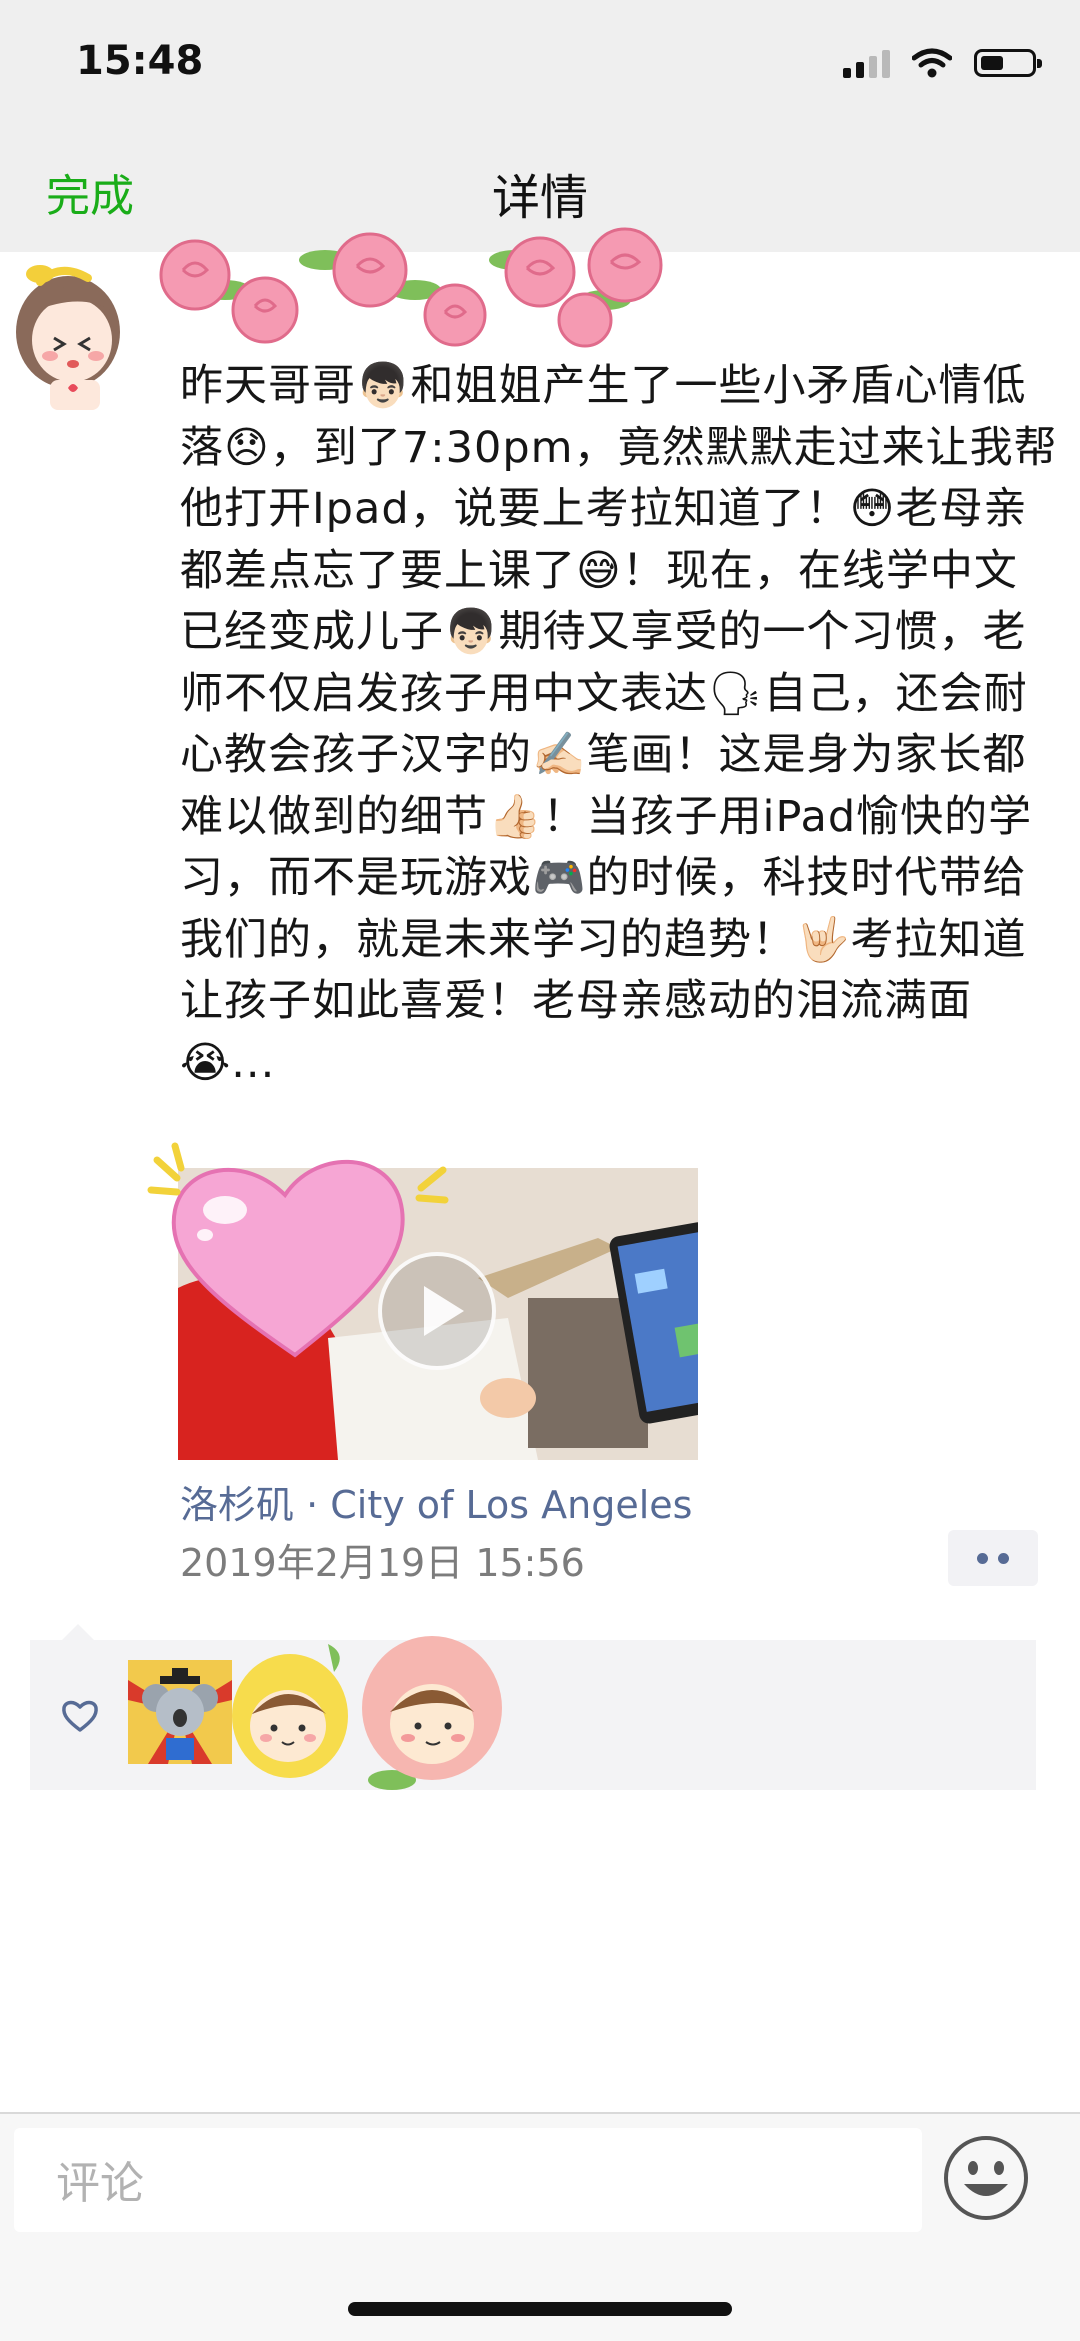 The height and width of the screenshot is (2341, 1080). I want to click on post-timestamp: 2019年2月19日 15:56, so click(382, 1563).